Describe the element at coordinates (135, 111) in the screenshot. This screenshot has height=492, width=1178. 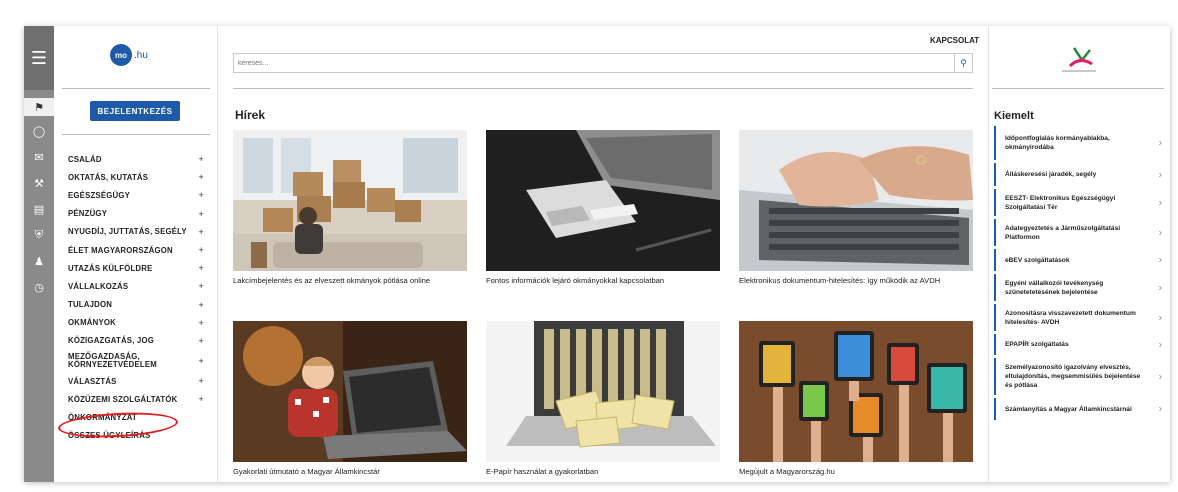
I see `login-button: BEJELENTKEZÉS` at that location.